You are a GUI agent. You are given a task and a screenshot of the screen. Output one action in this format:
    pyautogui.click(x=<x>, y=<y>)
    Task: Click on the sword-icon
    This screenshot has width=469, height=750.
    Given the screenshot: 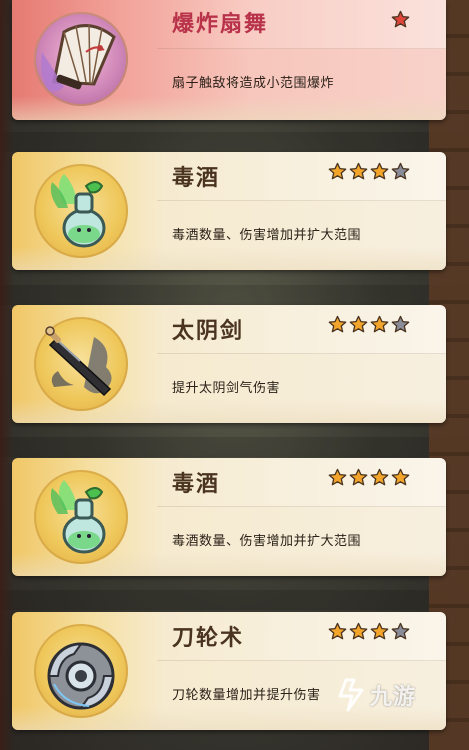 What is the action you would take?
    pyautogui.click(x=81, y=364)
    